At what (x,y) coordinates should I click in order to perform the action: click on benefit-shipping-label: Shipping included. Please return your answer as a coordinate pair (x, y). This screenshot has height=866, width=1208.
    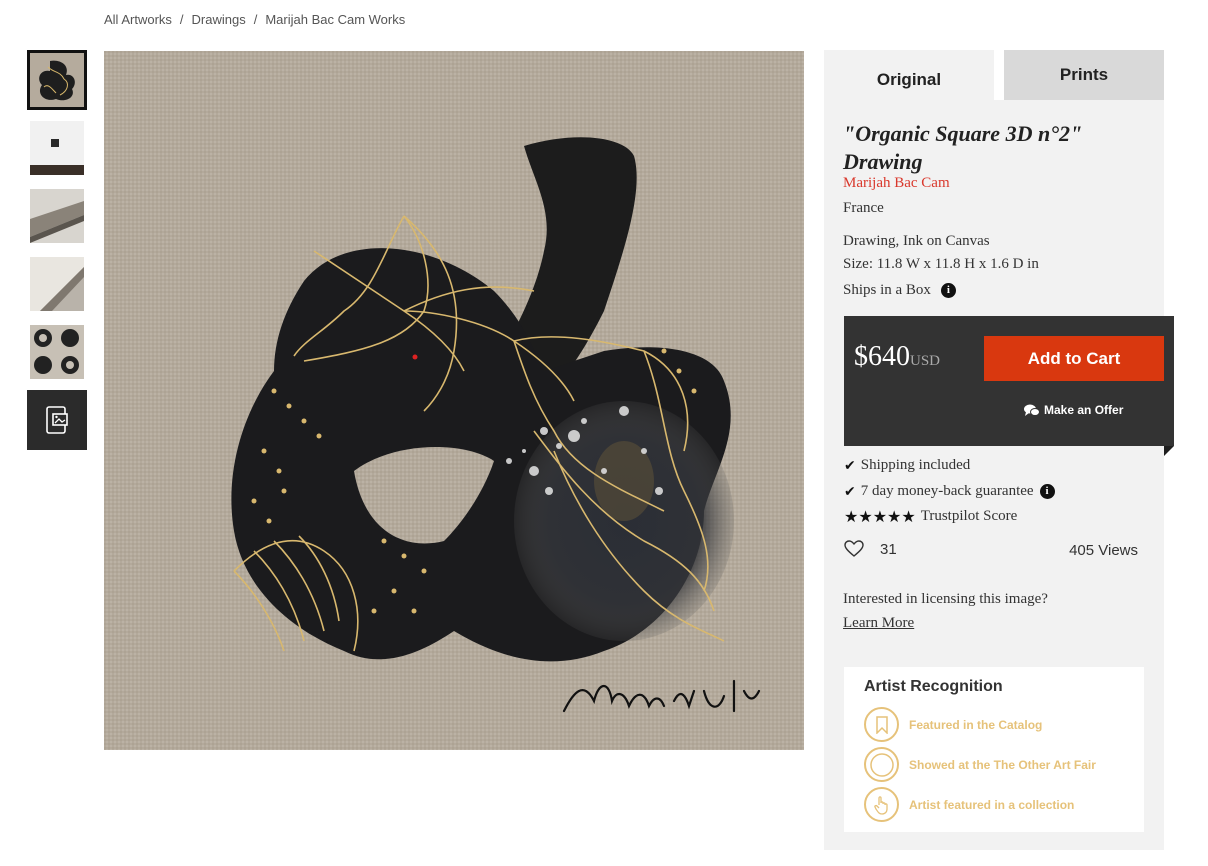
    Looking at the image, I should click on (915, 465).